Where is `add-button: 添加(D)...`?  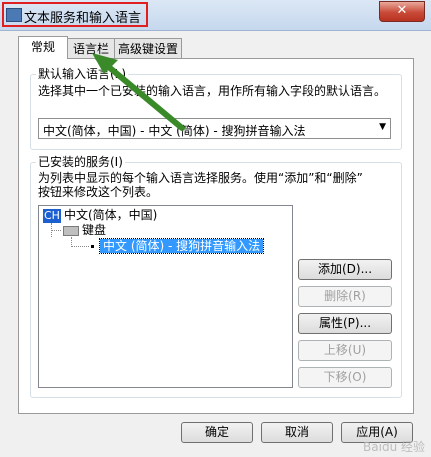
add-button: 添加(D)... is located at coordinates (345, 269).